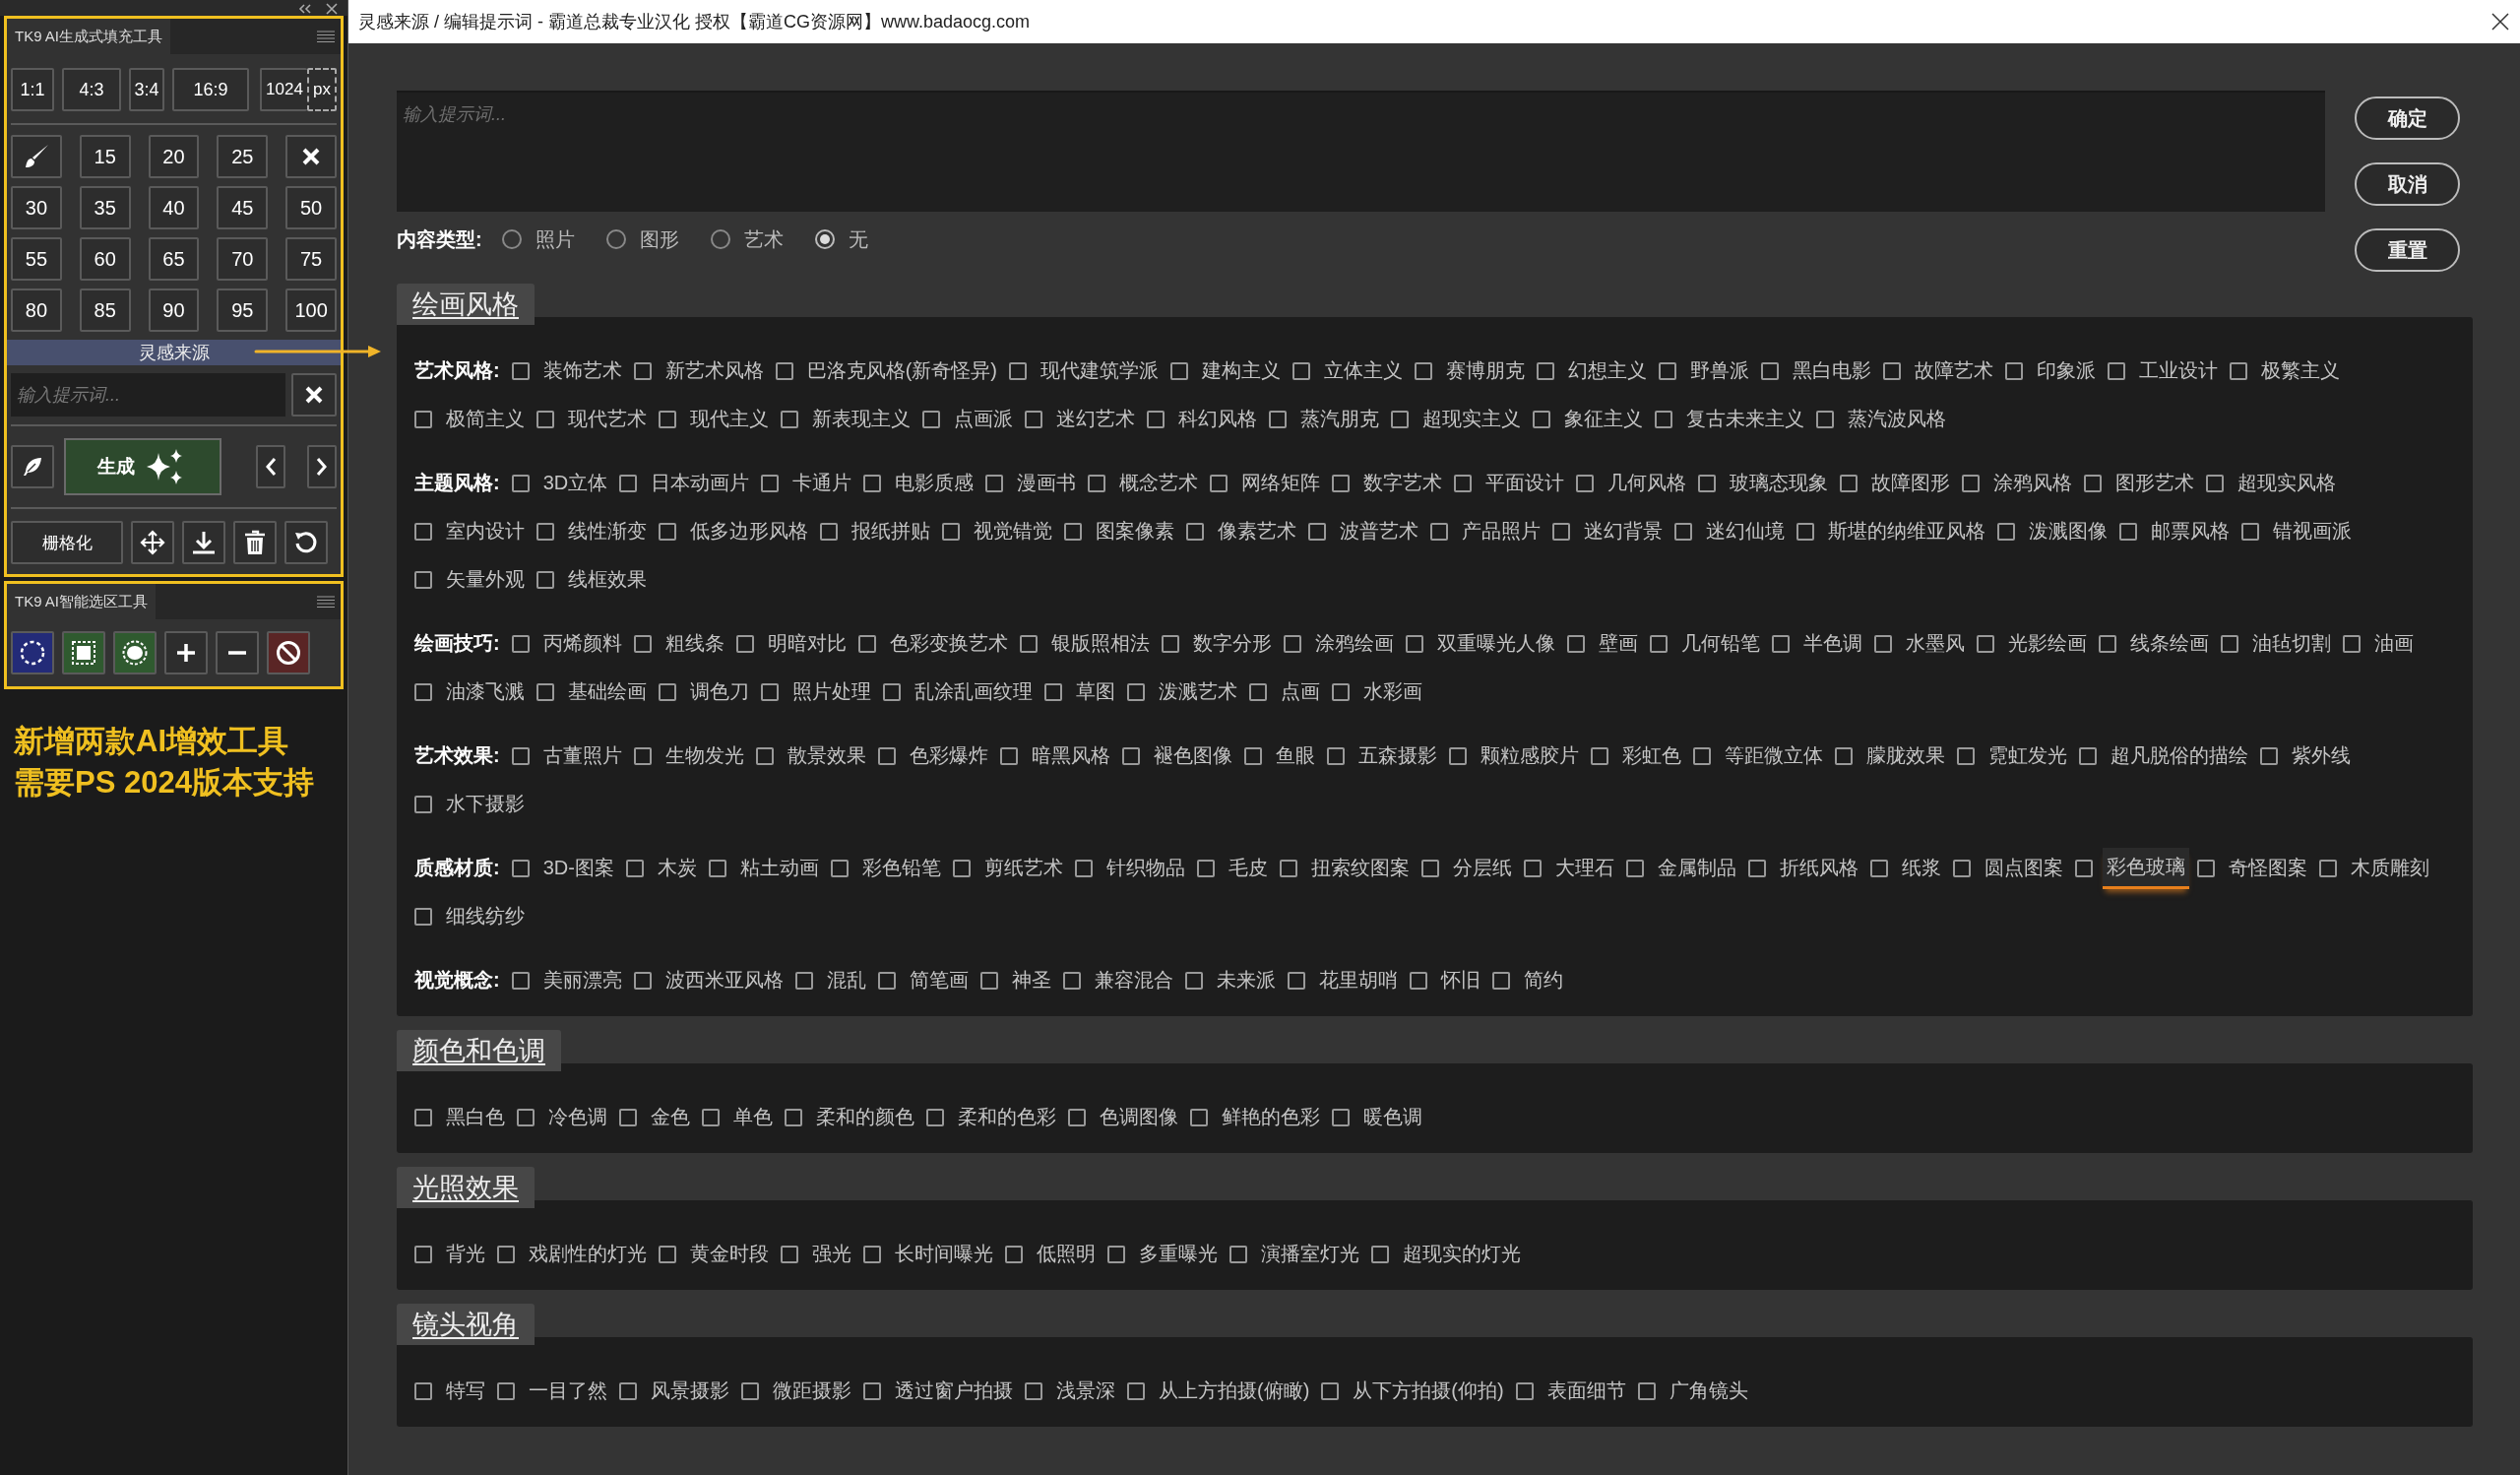  Describe the element at coordinates (1379, 531) in the screenshot. I see `checkbox-label: 波普艺术` at that location.